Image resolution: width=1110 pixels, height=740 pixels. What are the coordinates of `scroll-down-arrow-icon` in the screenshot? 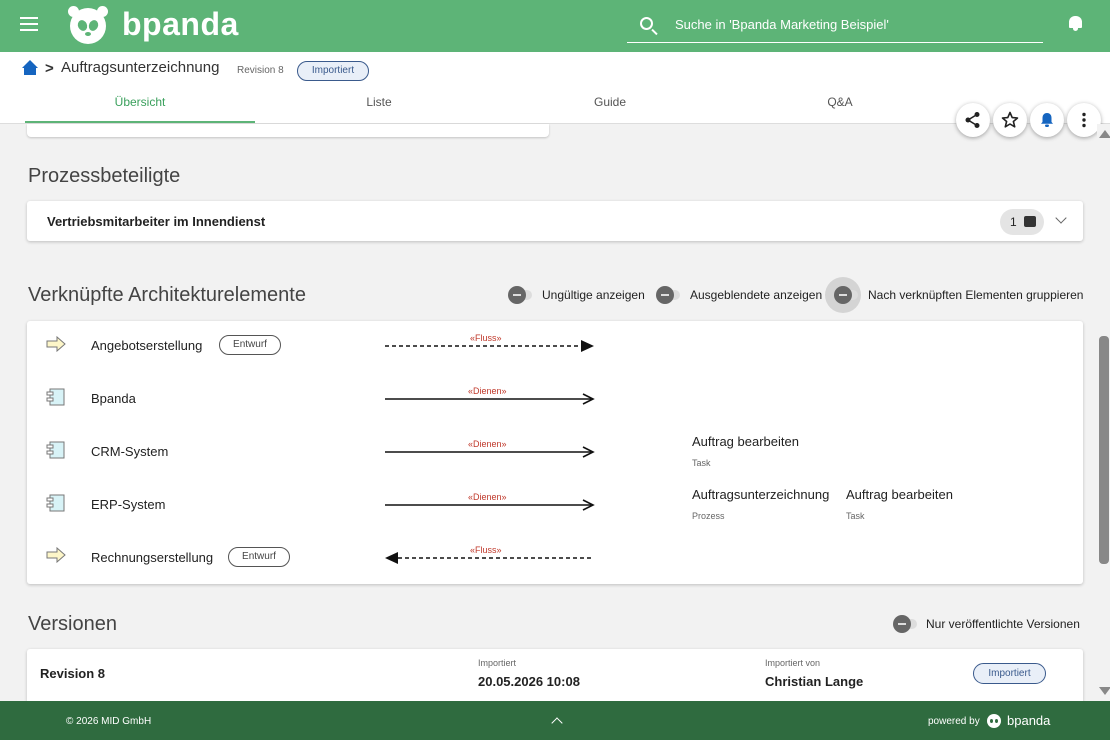 It's located at (1104, 691).